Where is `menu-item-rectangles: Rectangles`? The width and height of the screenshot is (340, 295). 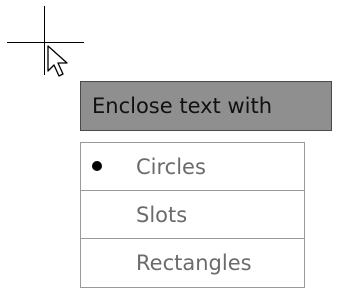
menu-item-rectangles: Rectangles is located at coordinates (192, 263).